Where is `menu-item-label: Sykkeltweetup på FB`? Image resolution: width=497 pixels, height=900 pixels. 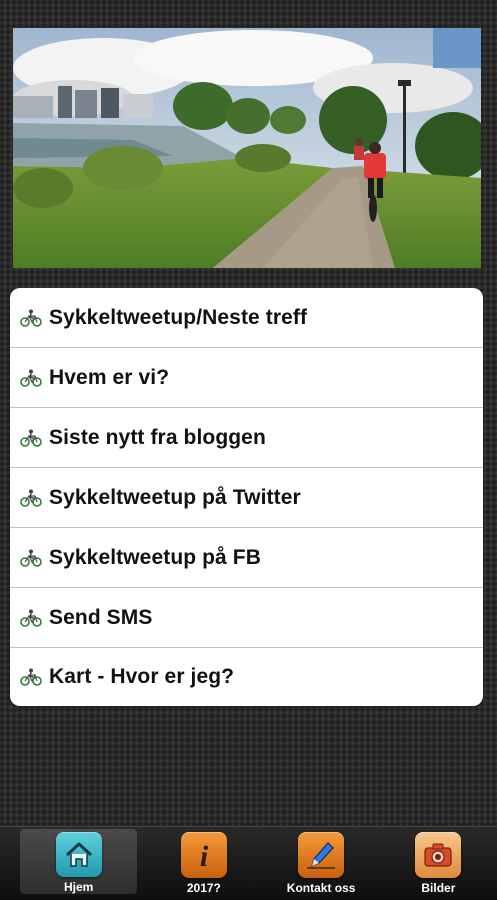 menu-item-label: Sykkeltweetup på FB is located at coordinates (155, 557).